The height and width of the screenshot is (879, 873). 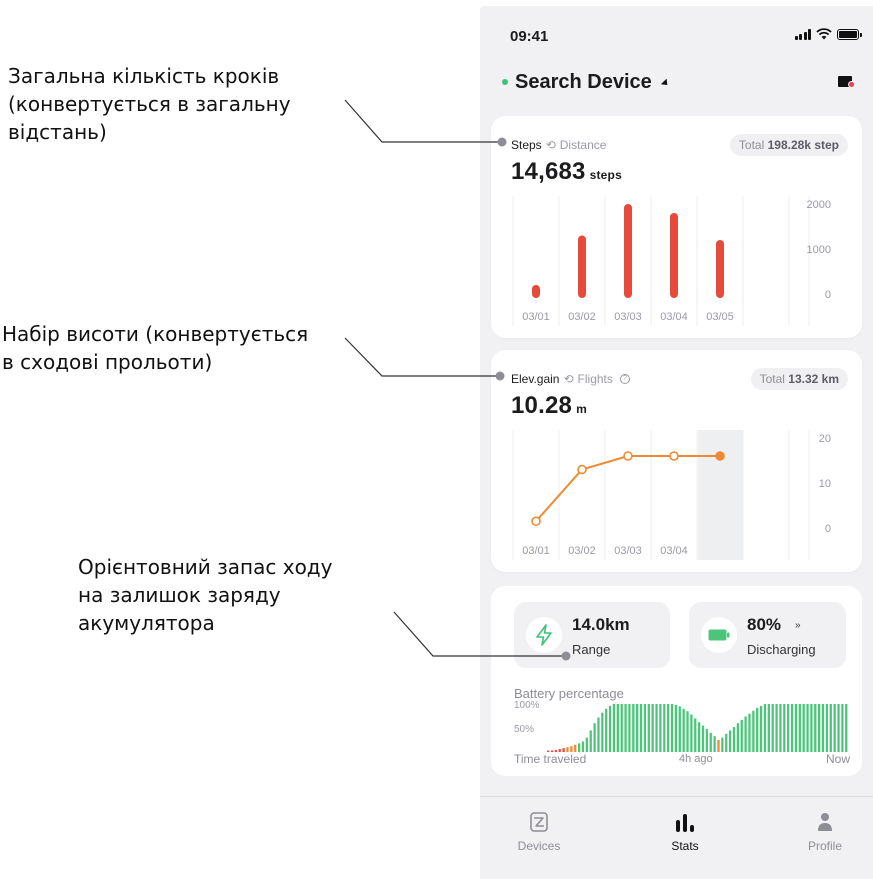 What do you see at coordinates (566, 656) in the screenshot?
I see `connector-range-dot` at bounding box center [566, 656].